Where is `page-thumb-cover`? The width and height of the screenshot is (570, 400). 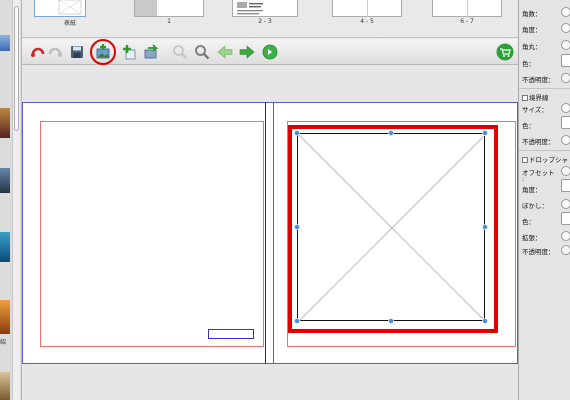 page-thumb-cover is located at coordinates (60, 8).